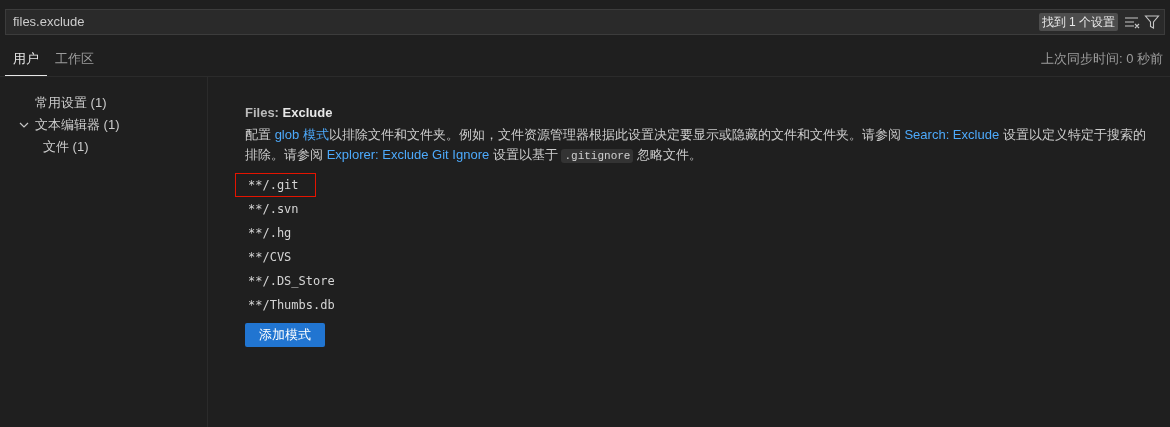 The width and height of the screenshot is (1170, 427). I want to click on pattern-item: **/.hg, so click(272, 232).